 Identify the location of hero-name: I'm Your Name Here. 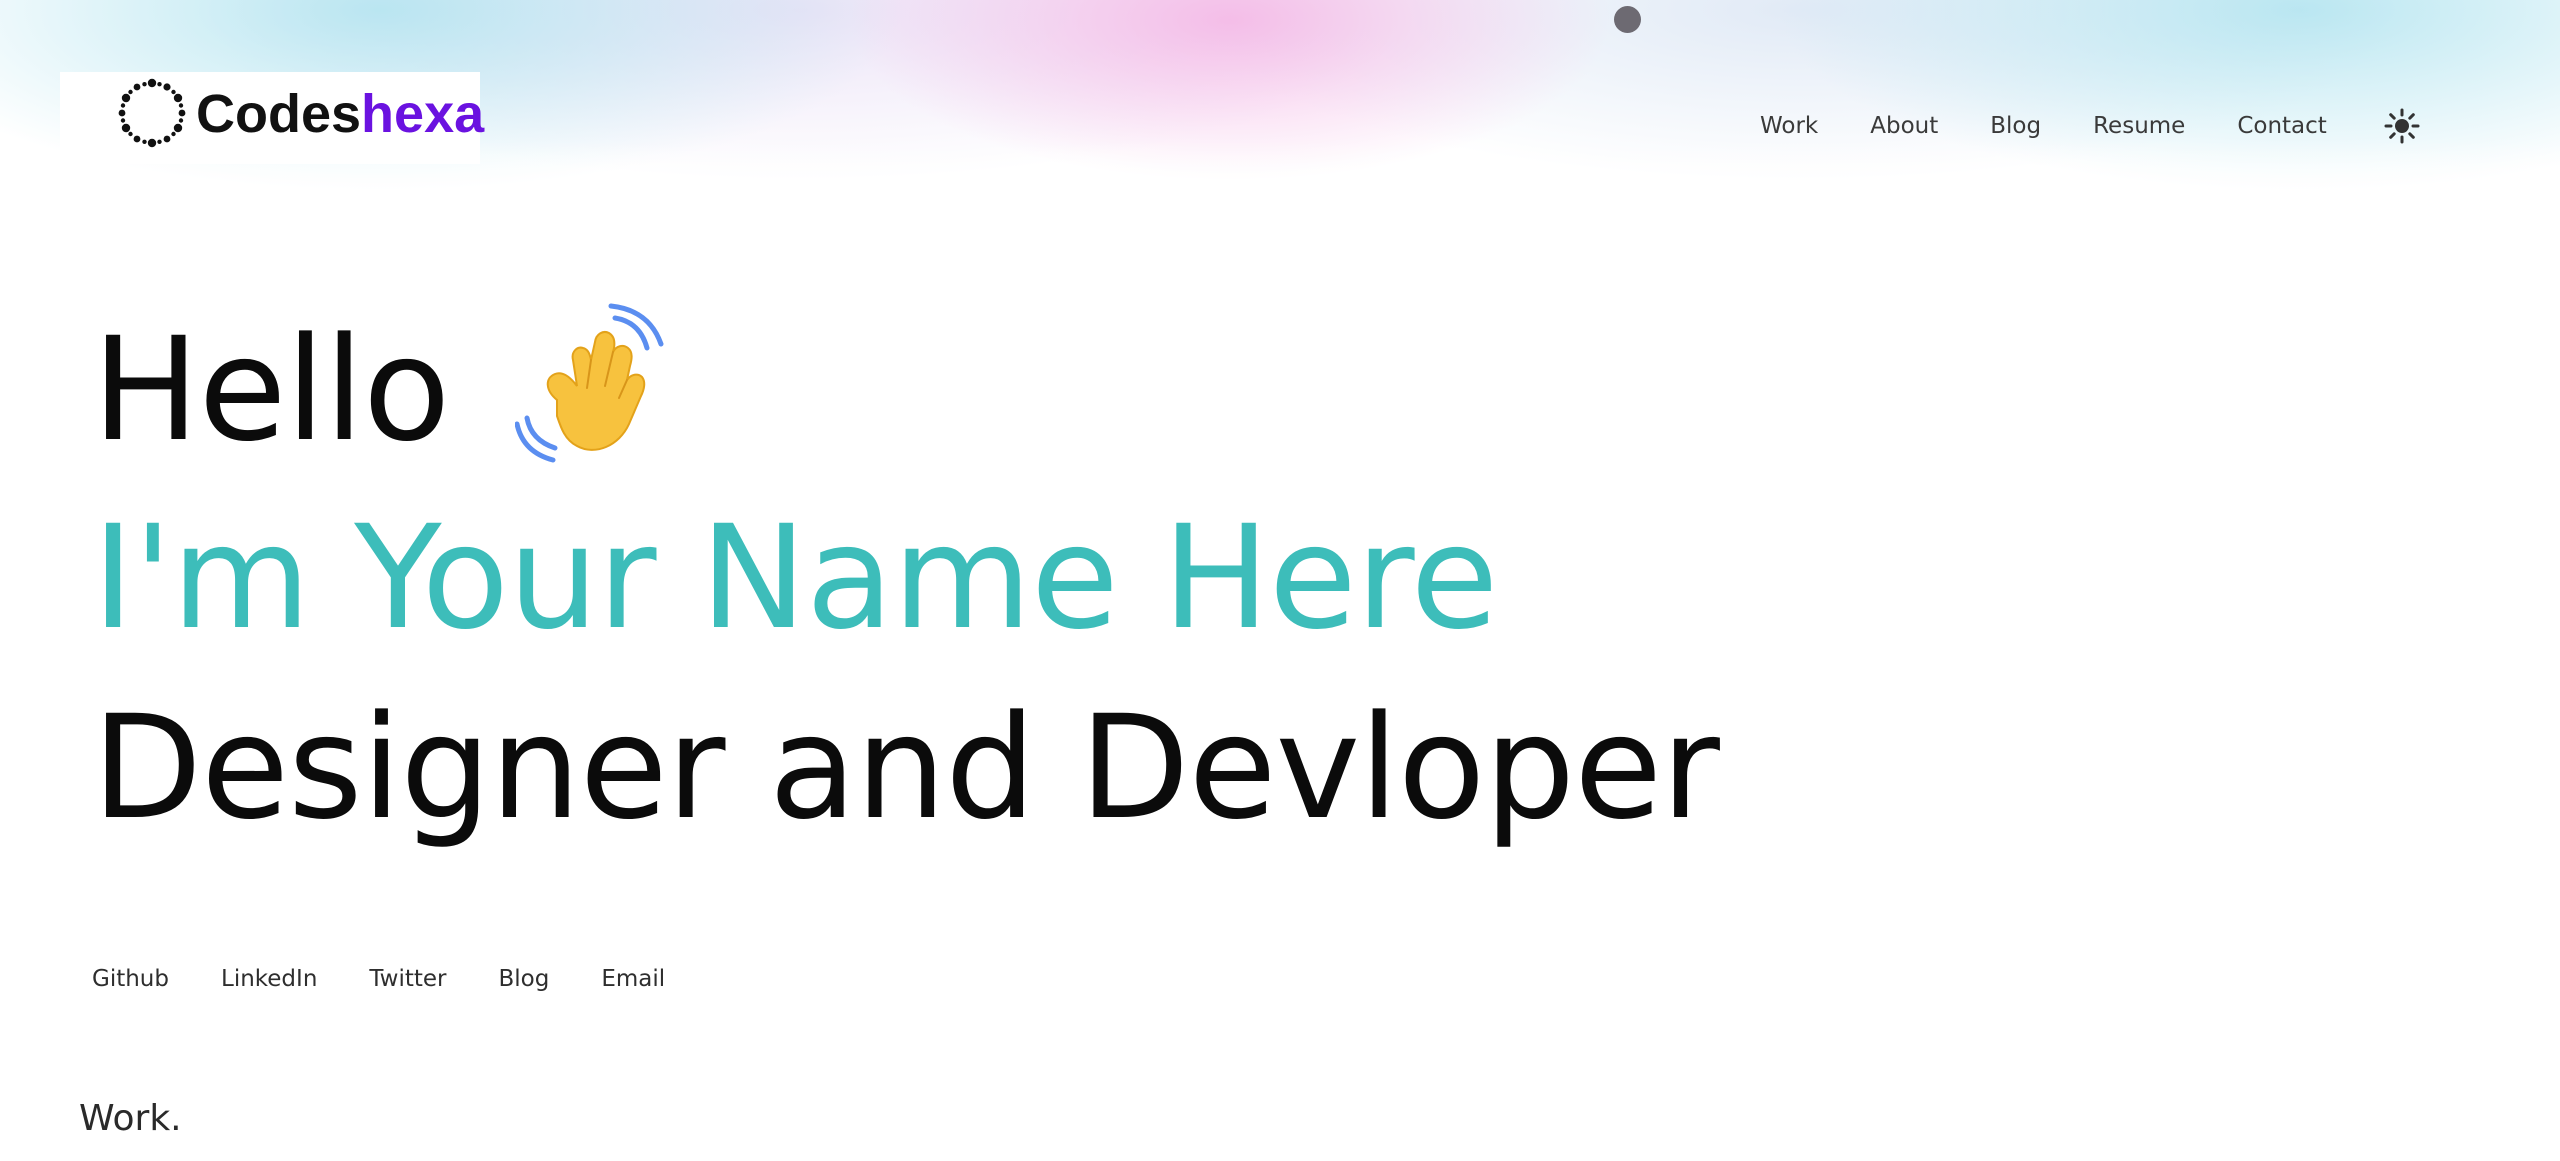
(795, 577).